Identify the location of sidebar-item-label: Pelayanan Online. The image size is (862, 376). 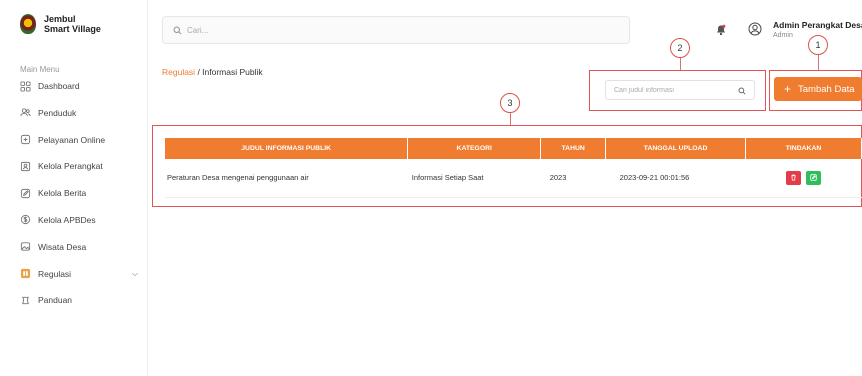
(72, 139).